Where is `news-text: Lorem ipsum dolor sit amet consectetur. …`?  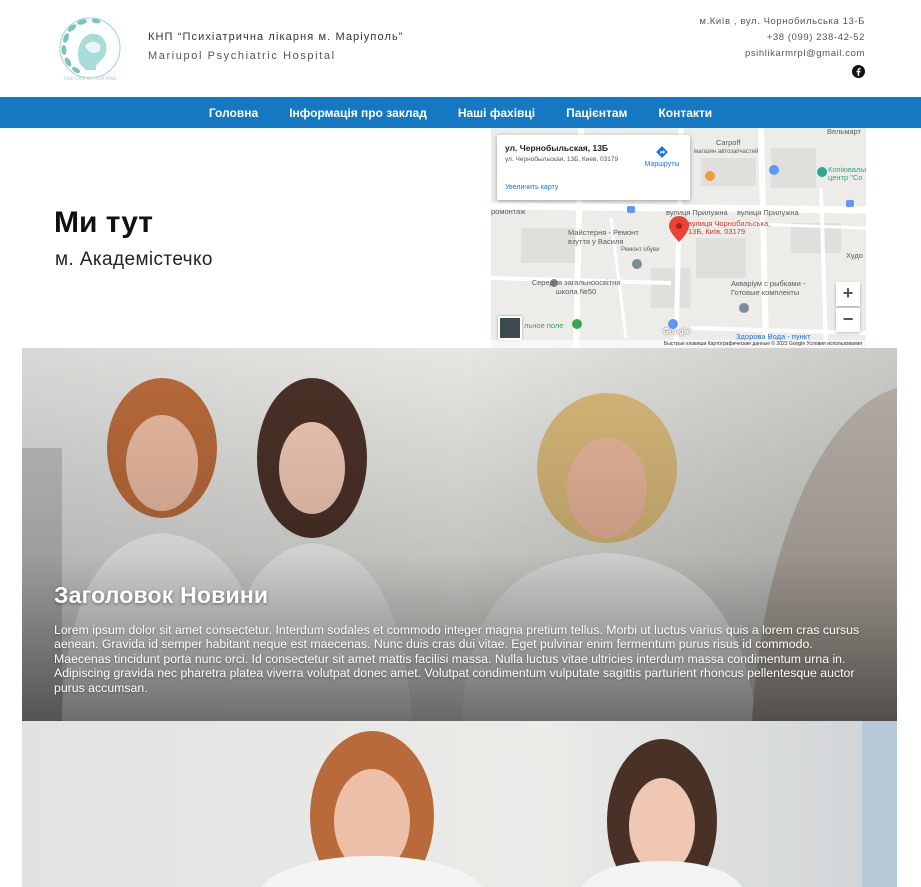 news-text: Lorem ipsum dolor sit amet consectetur. … is located at coordinates (457, 659).